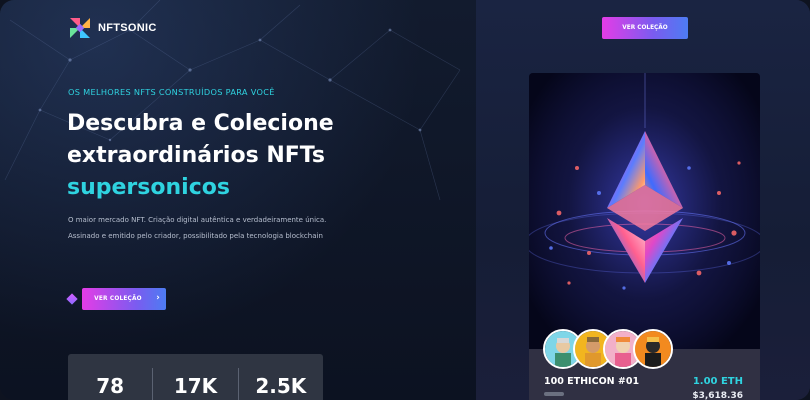 The image size is (810, 400). I want to click on nft-usd-price: $3,618.36, so click(717, 395).